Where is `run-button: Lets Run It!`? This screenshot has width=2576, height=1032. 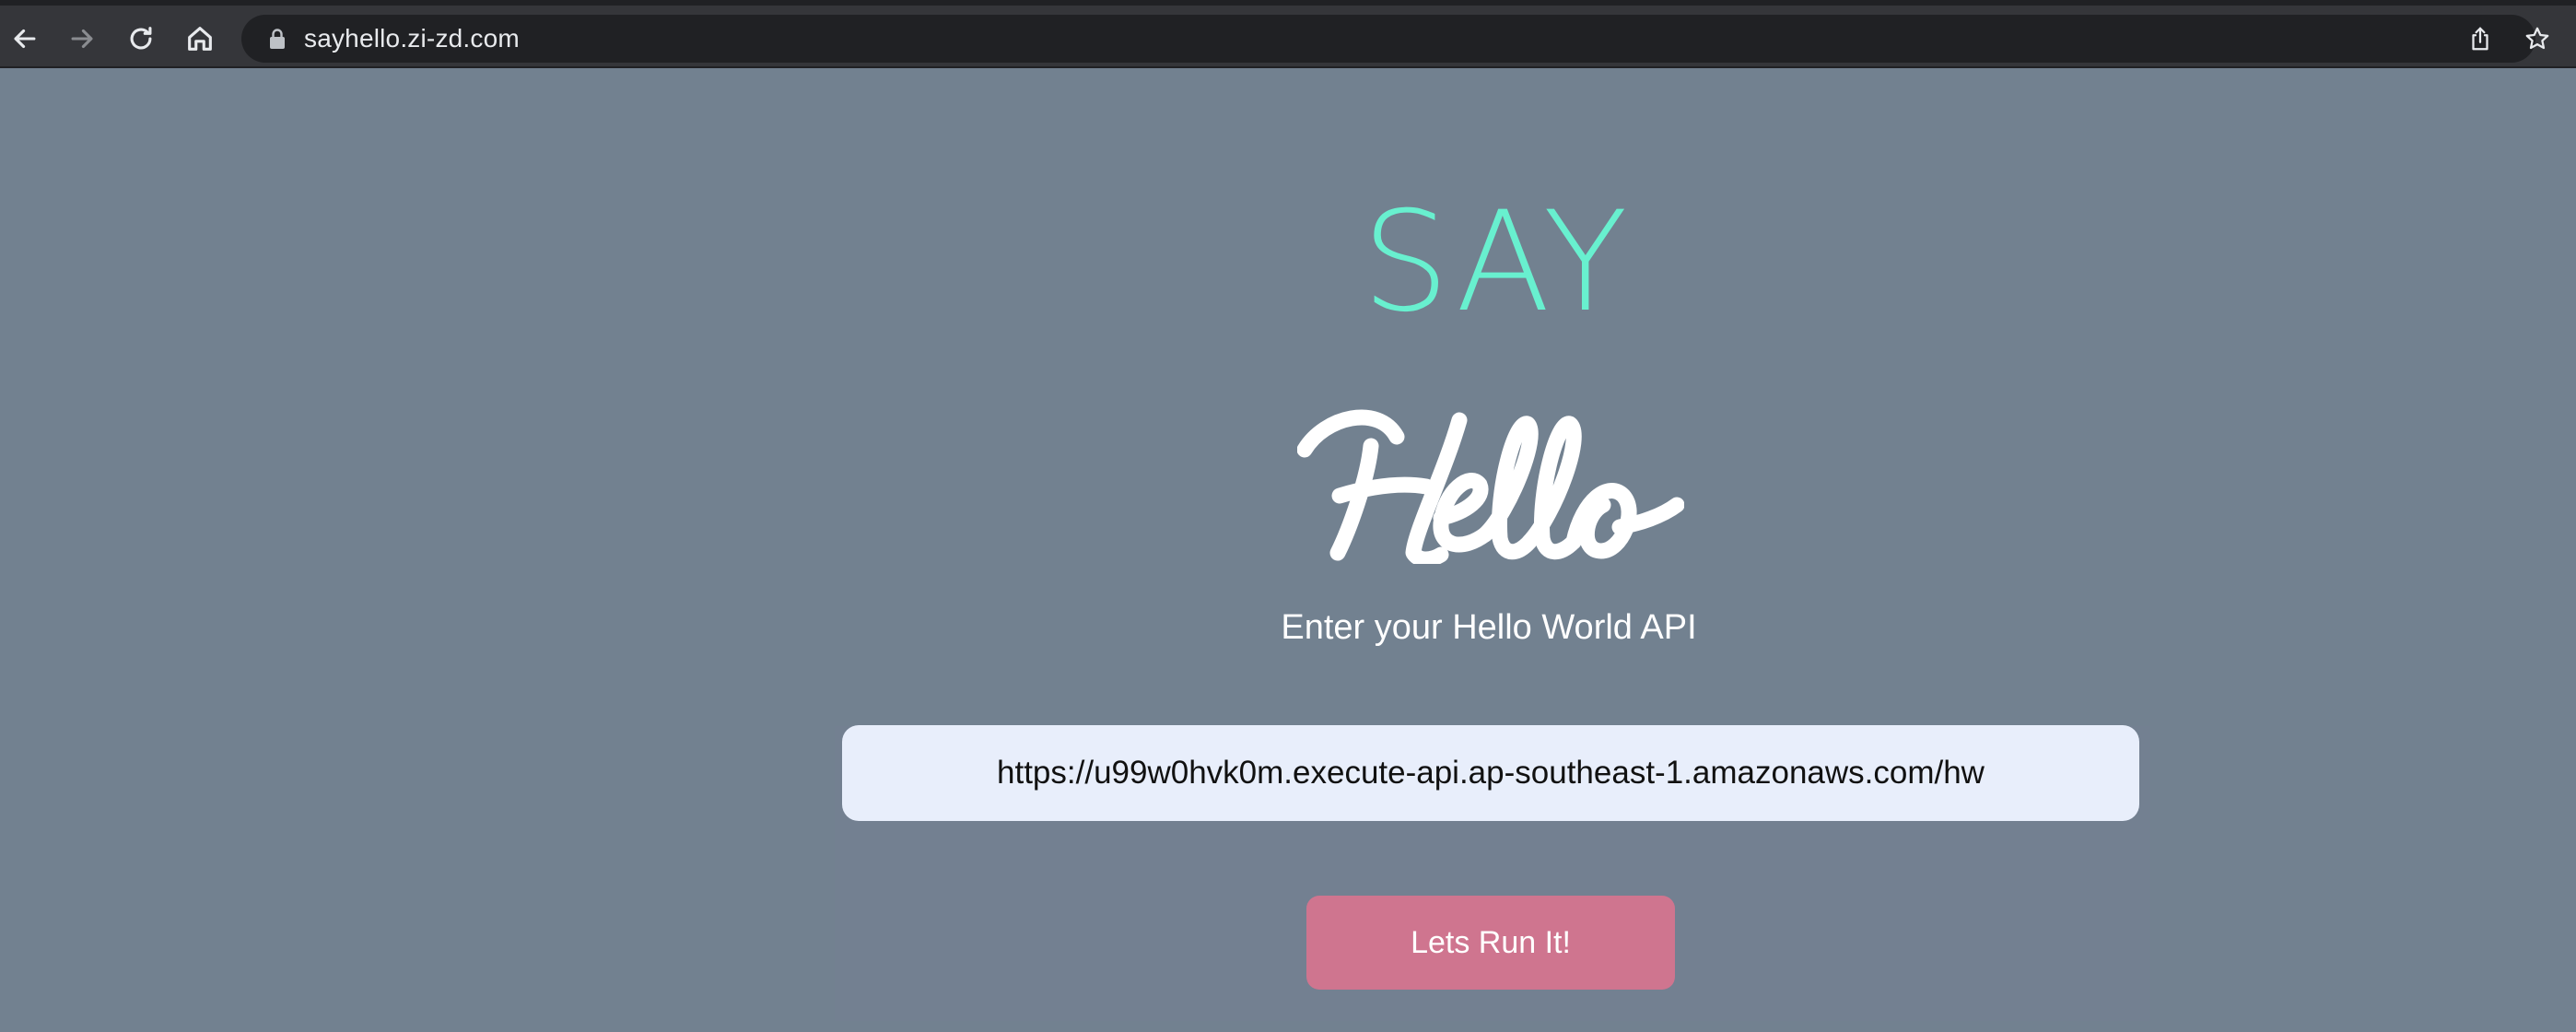 run-button: Lets Run It! is located at coordinates (1490, 943).